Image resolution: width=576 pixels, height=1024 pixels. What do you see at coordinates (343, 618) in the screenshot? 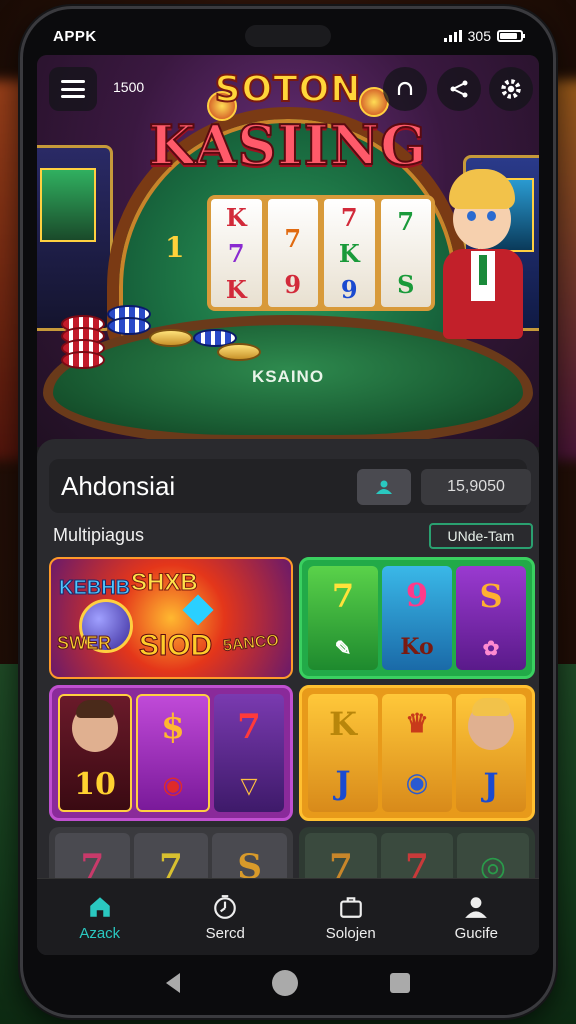
I see `tile-reel: 7 ✎` at bounding box center [343, 618].